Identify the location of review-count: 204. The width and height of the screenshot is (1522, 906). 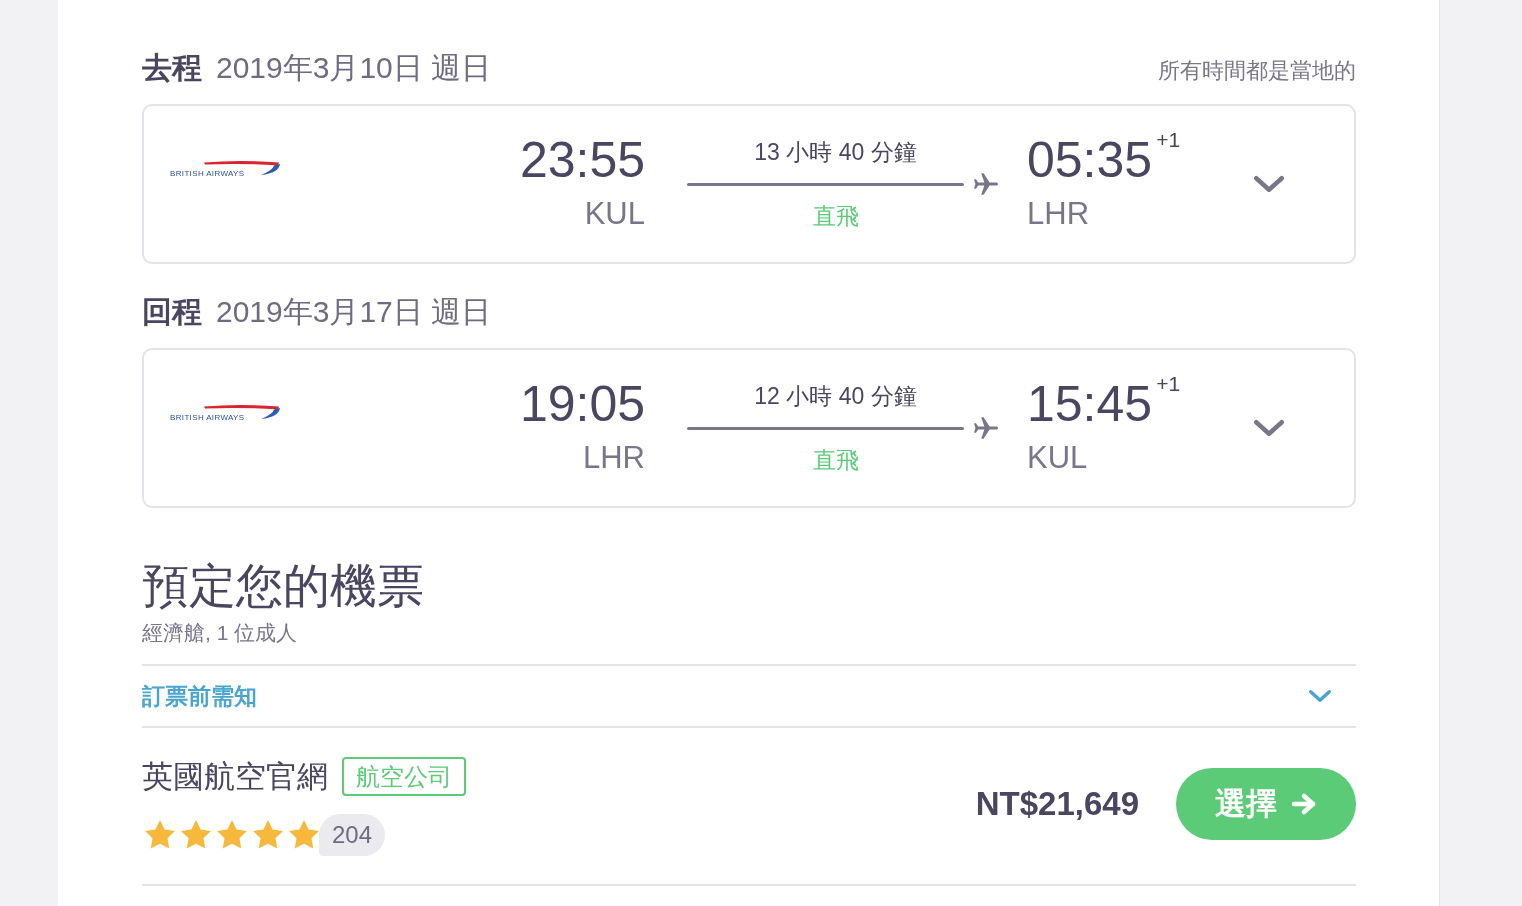
(352, 834).